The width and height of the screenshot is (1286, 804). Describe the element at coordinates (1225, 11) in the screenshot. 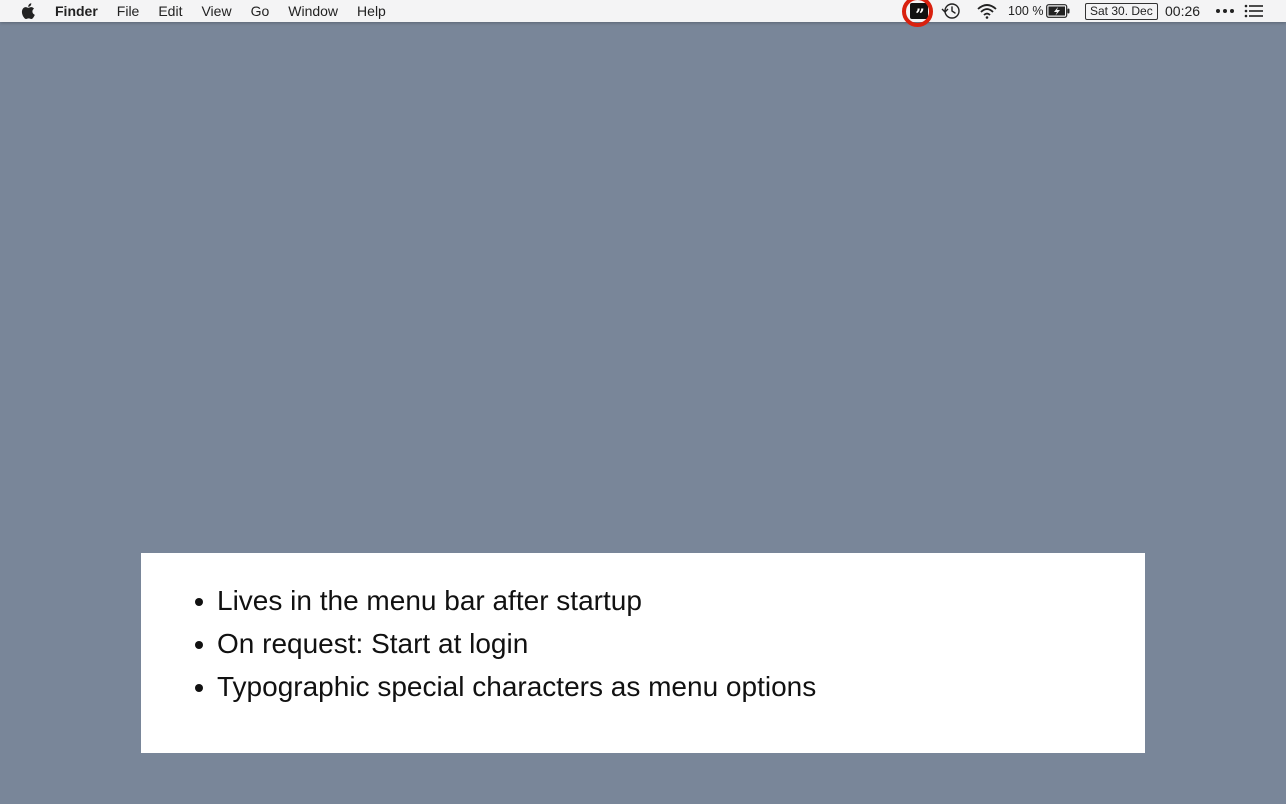

I see `more-ellipsis-icon` at that location.